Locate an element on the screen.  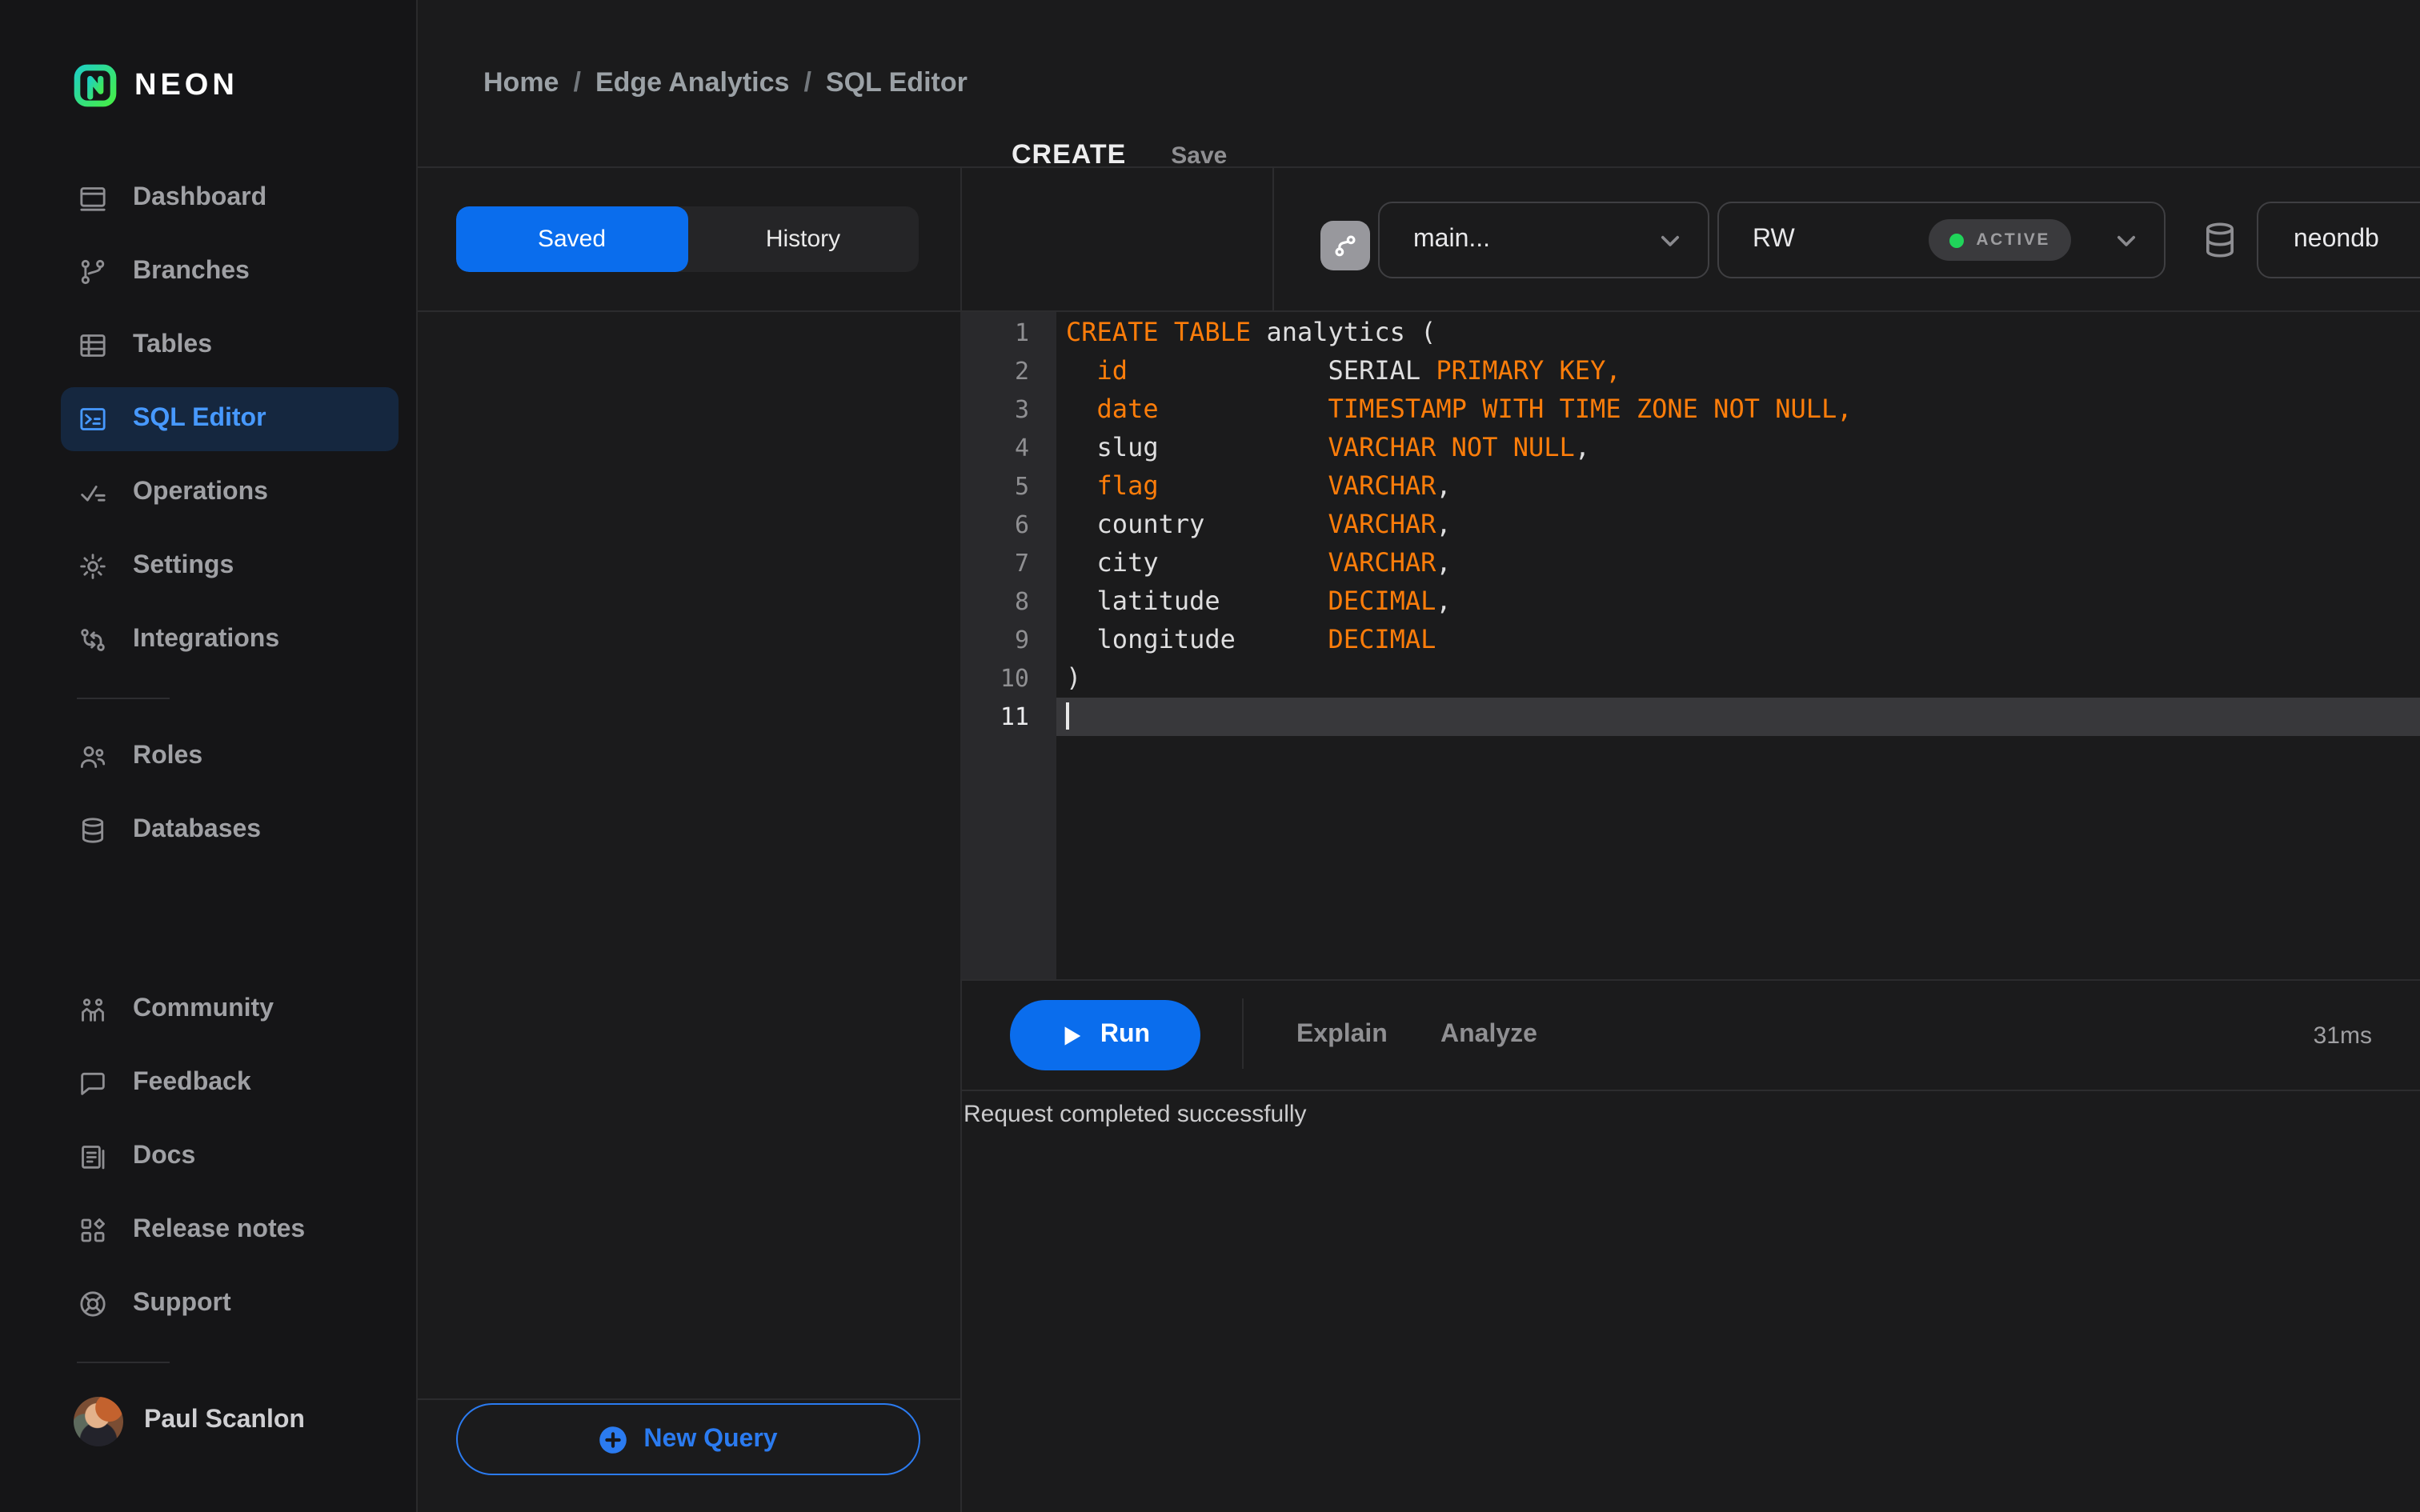
save-button: Save is located at coordinates (1199, 155).